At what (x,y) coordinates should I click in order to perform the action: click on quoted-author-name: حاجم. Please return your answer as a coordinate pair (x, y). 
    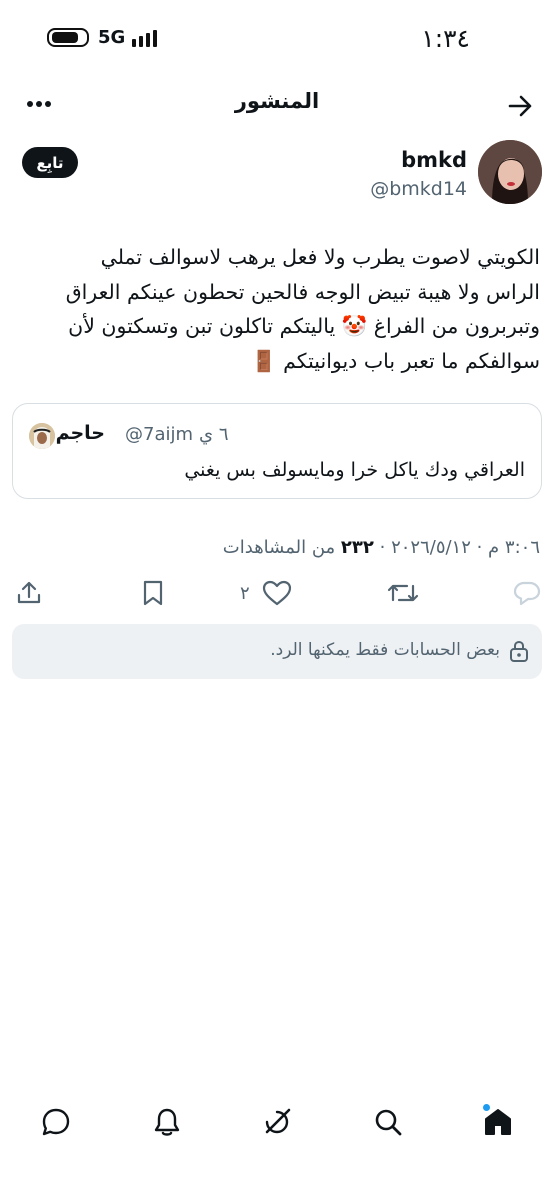
    Looking at the image, I should click on (80, 433).